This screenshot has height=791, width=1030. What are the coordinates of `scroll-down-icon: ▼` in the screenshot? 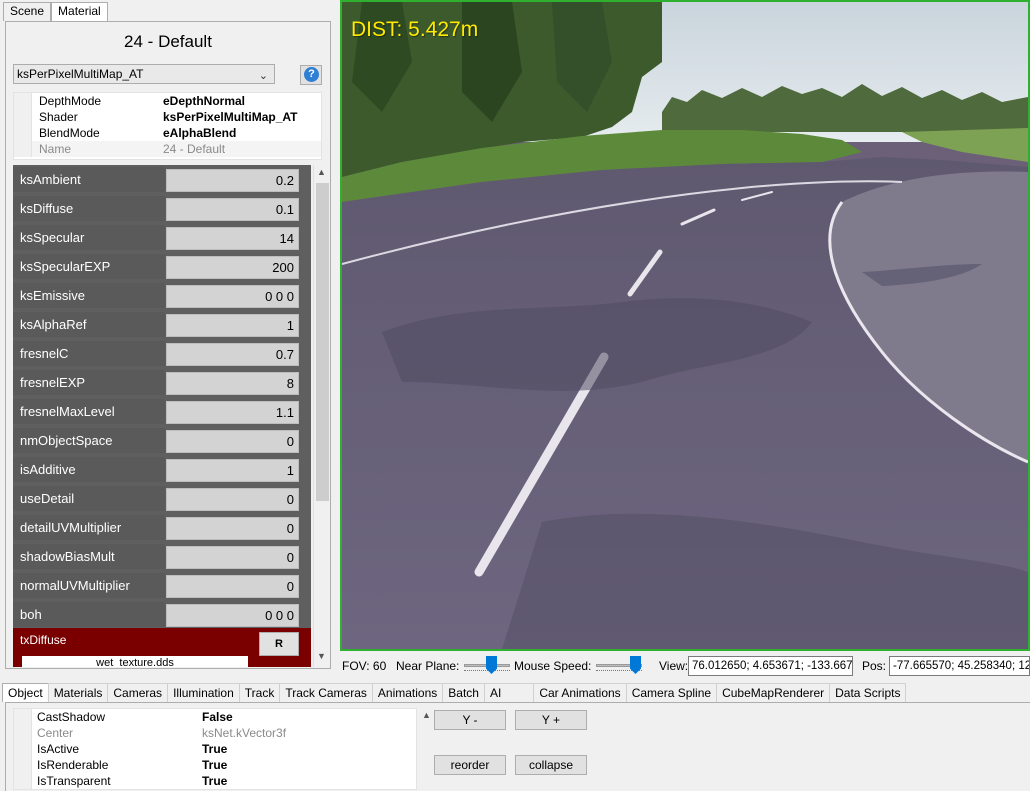 It's located at (321, 656).